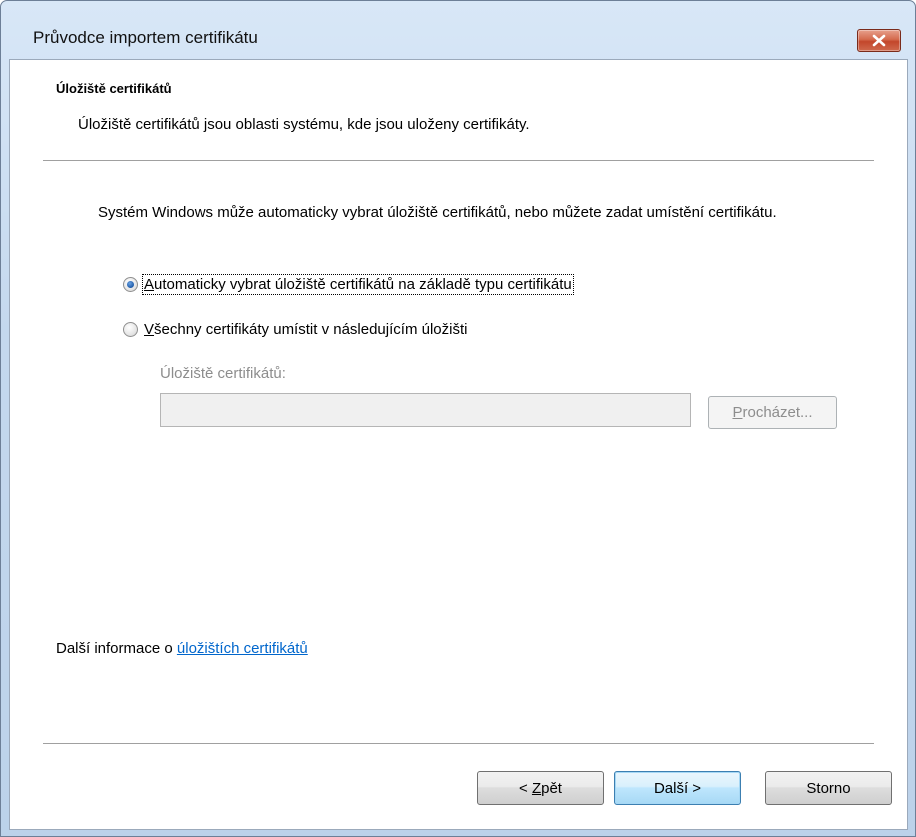 The image size is (916, 837). Describe the element at coordinates (130, 284) in the screenshot. I see `radio-button-checked` at that location.